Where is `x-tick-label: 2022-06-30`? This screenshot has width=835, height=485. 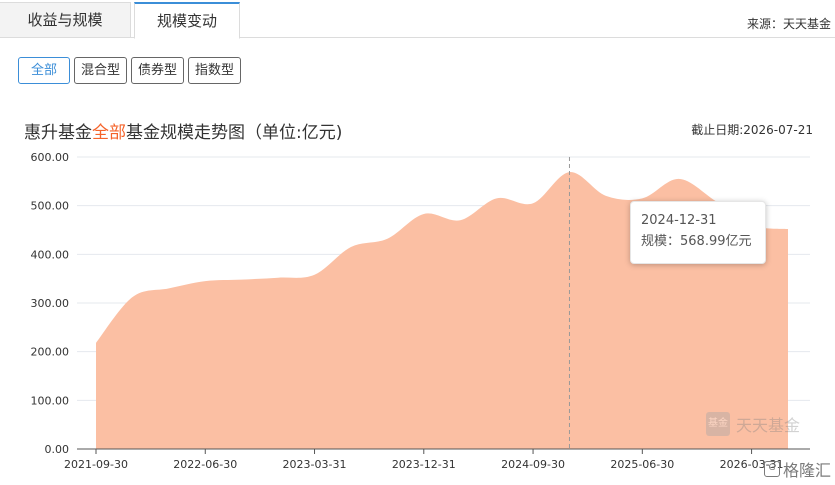 x-tick-label: 2022-06-30 is located at coordinates (205, 464).